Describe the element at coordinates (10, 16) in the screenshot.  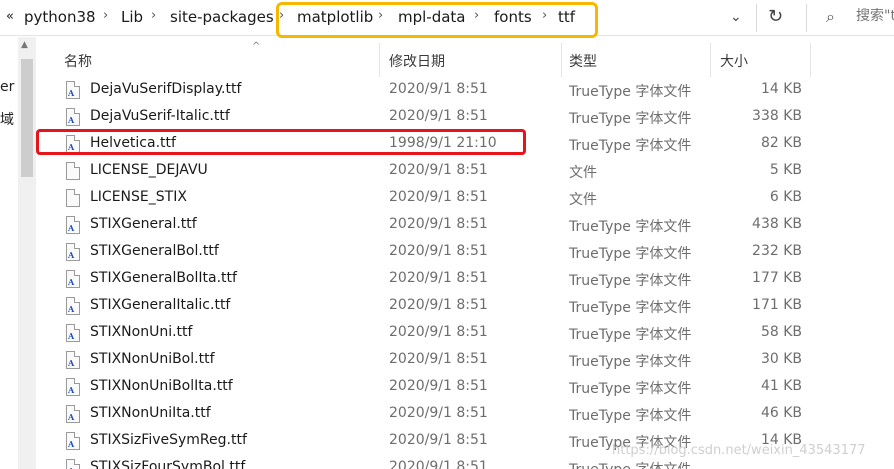
I see `breadcrumb-overflow-chevron: «` at that location.